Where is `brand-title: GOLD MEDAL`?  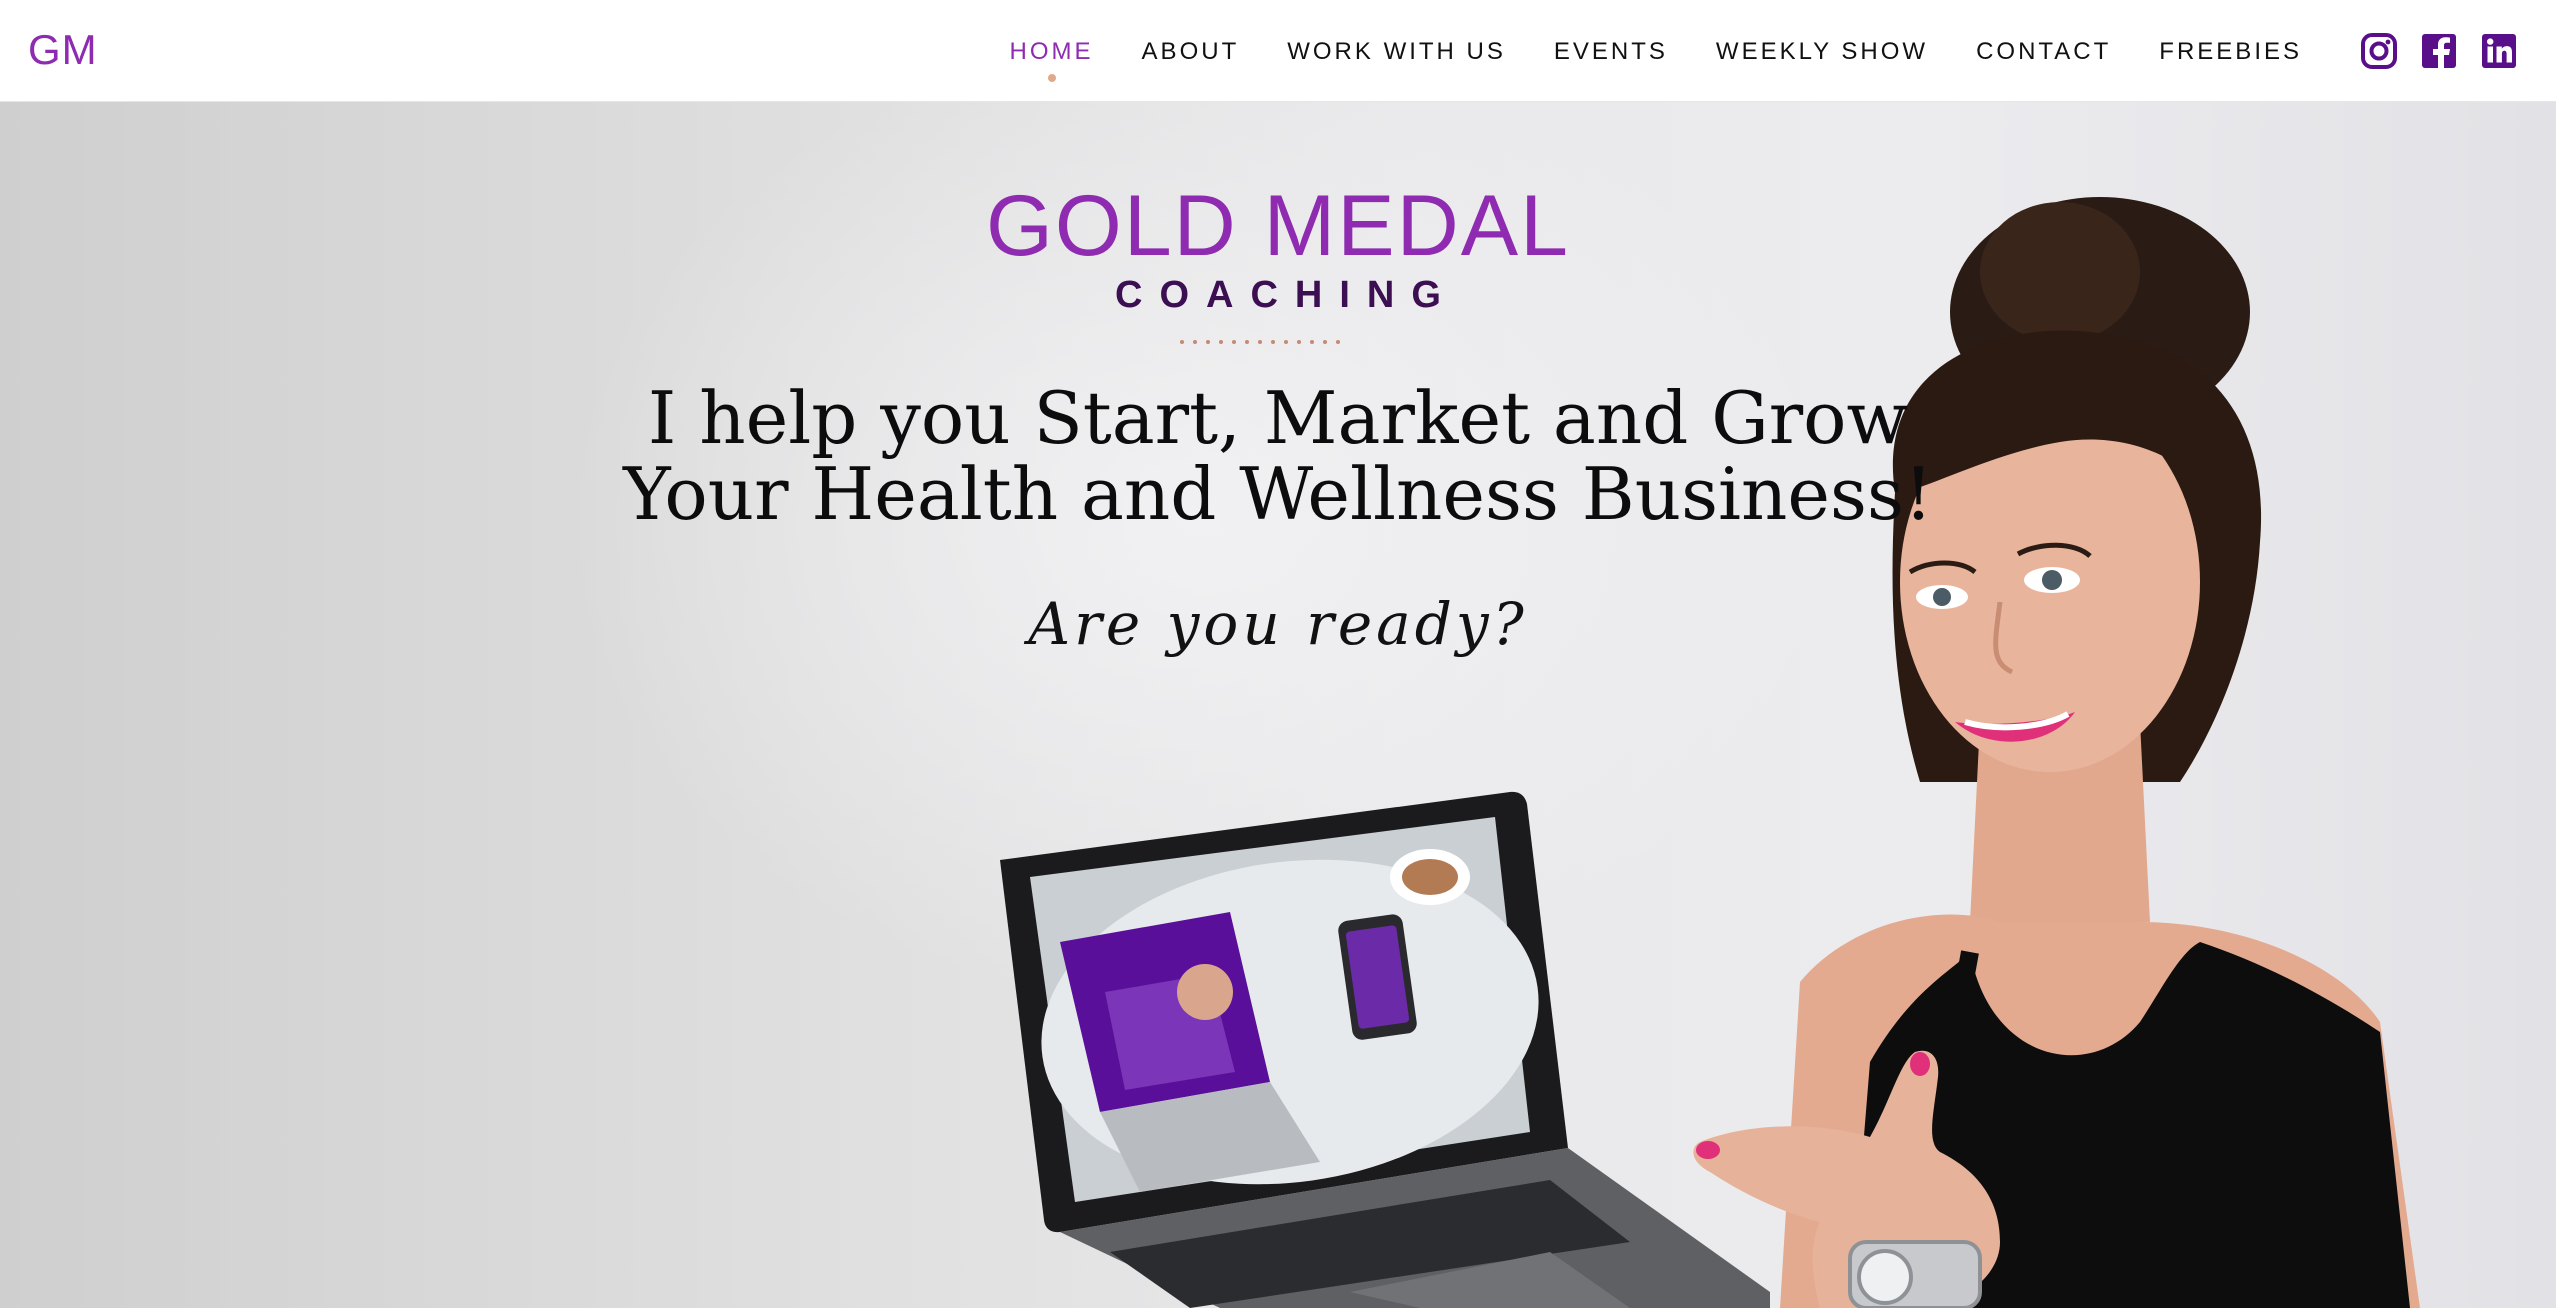 brand-title: GOLD MEDAL is located at coordinates (1278, 226).